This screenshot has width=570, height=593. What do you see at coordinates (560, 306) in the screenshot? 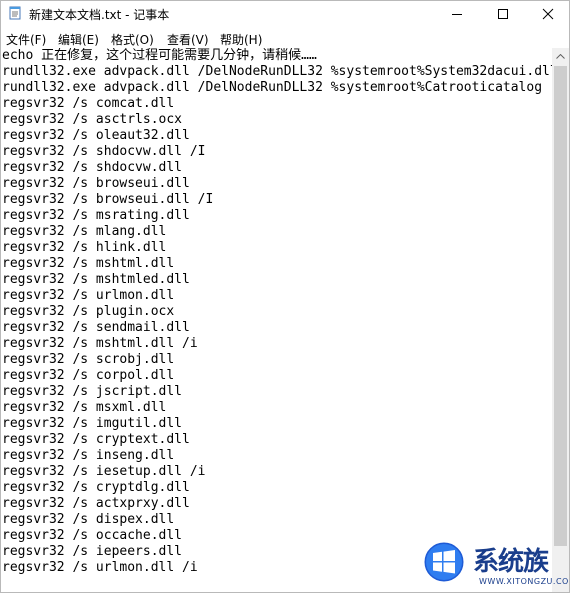
I see `scrollbar-thumb` at bounding box center [560, 306].